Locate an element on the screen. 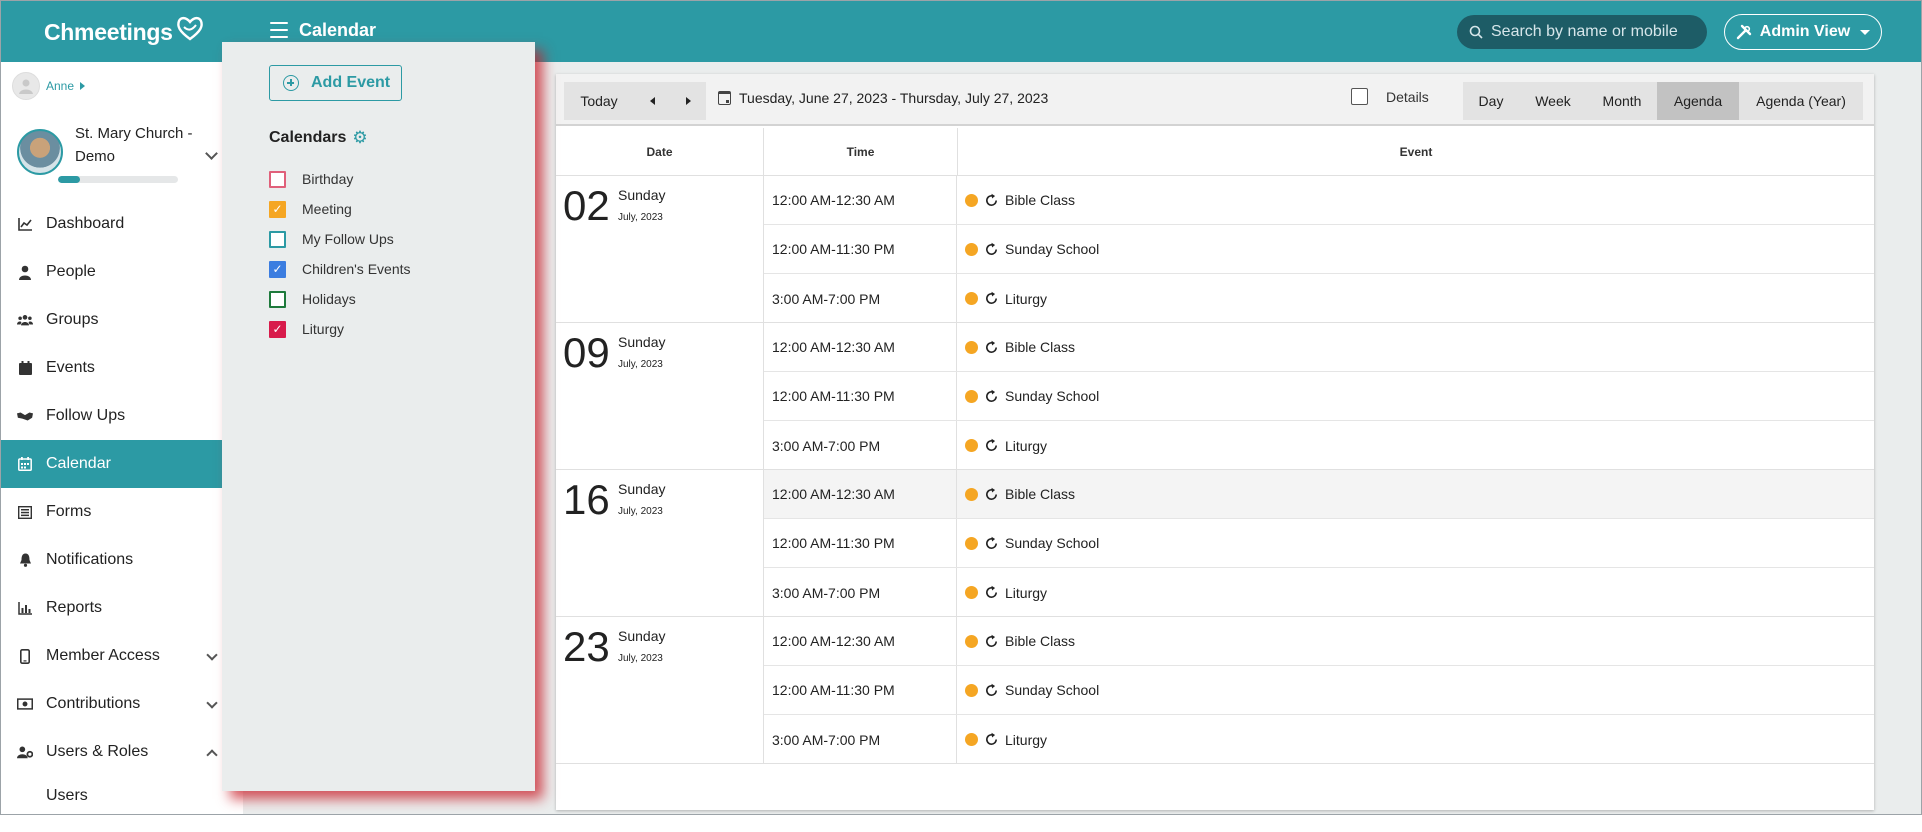 The width and height of the screenshot is (1922, 832). sidebar-item-calendar: Calendar is located at coordinates (111, 464).